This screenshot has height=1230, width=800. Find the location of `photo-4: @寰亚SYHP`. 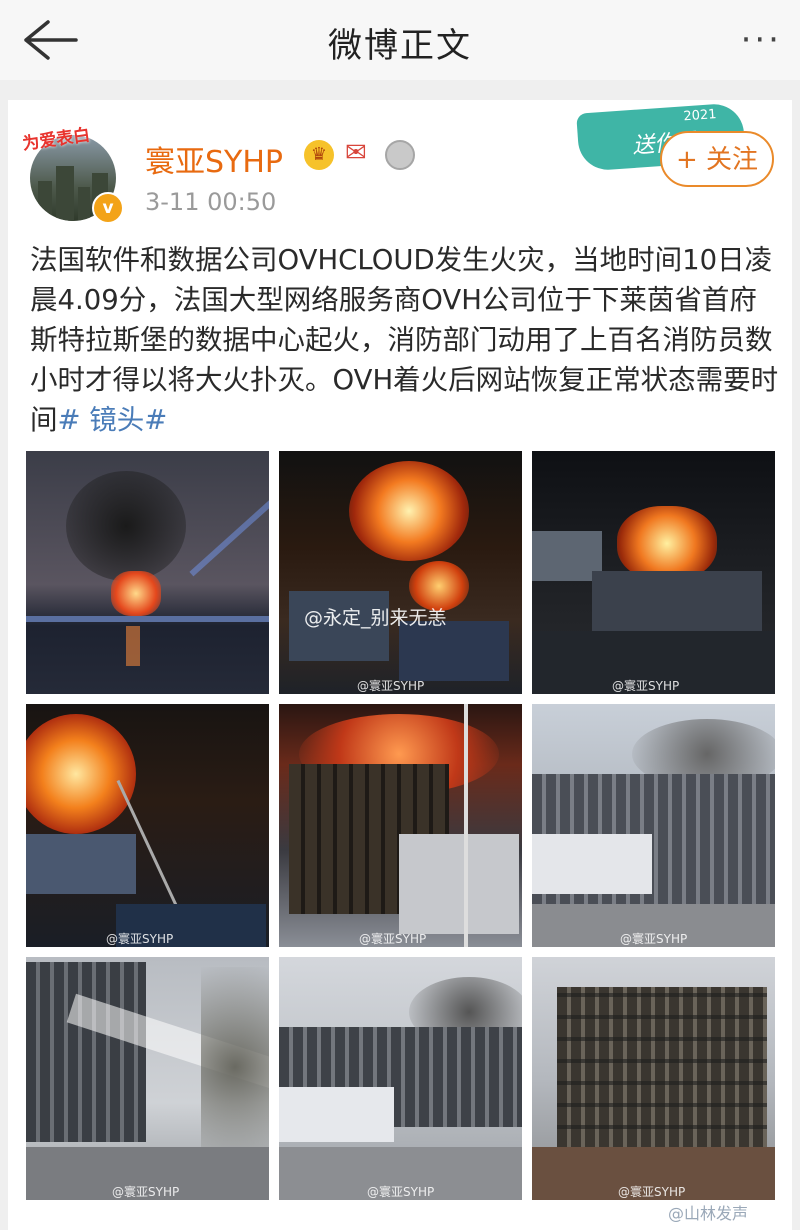

photo-4: @寰亚SYHP is located at coordinates (147, 825).